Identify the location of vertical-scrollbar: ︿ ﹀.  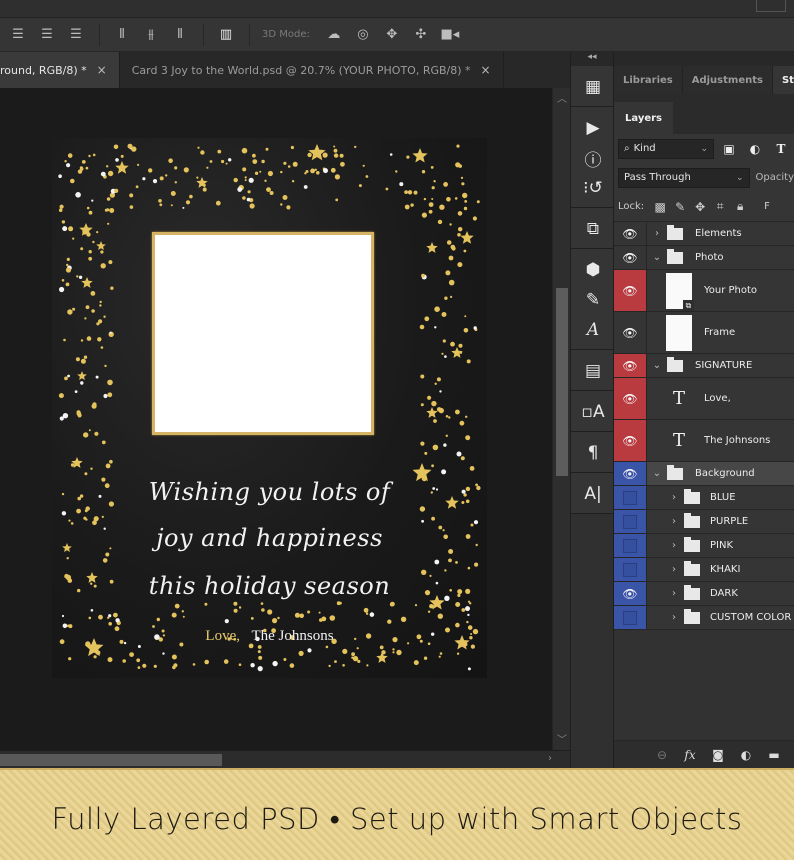
(561, 419).